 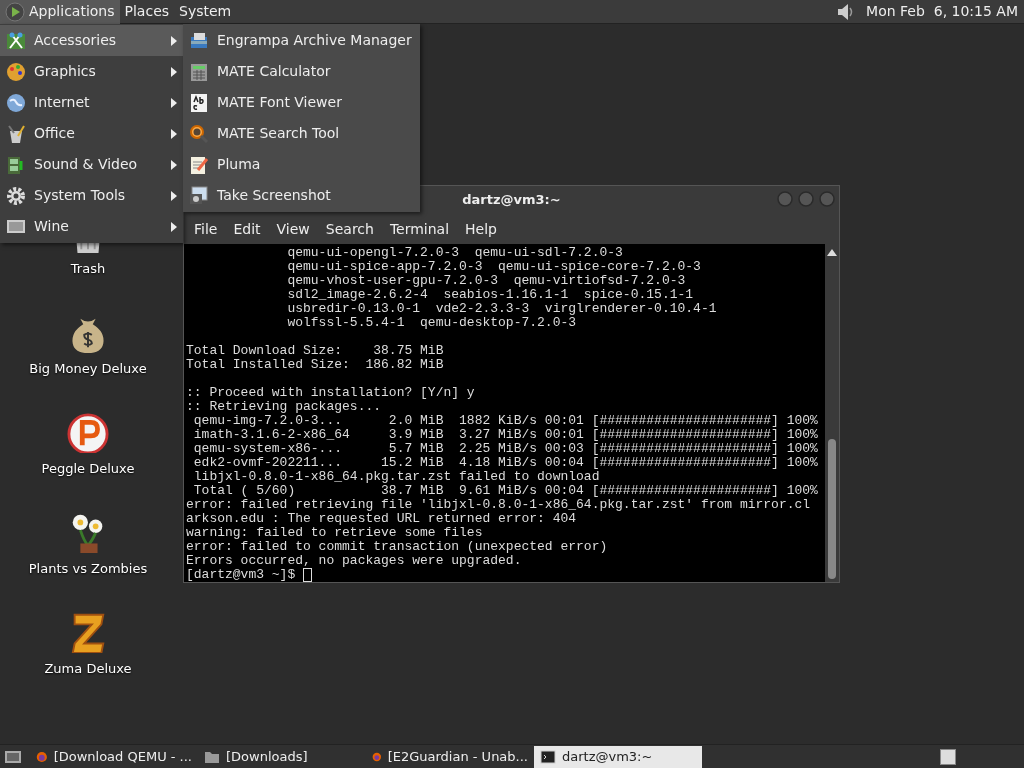 What do you see at coordinates (91, 40) in the screenshot?
I see `menu-item: Accessories` at bounding box center [91, 40].